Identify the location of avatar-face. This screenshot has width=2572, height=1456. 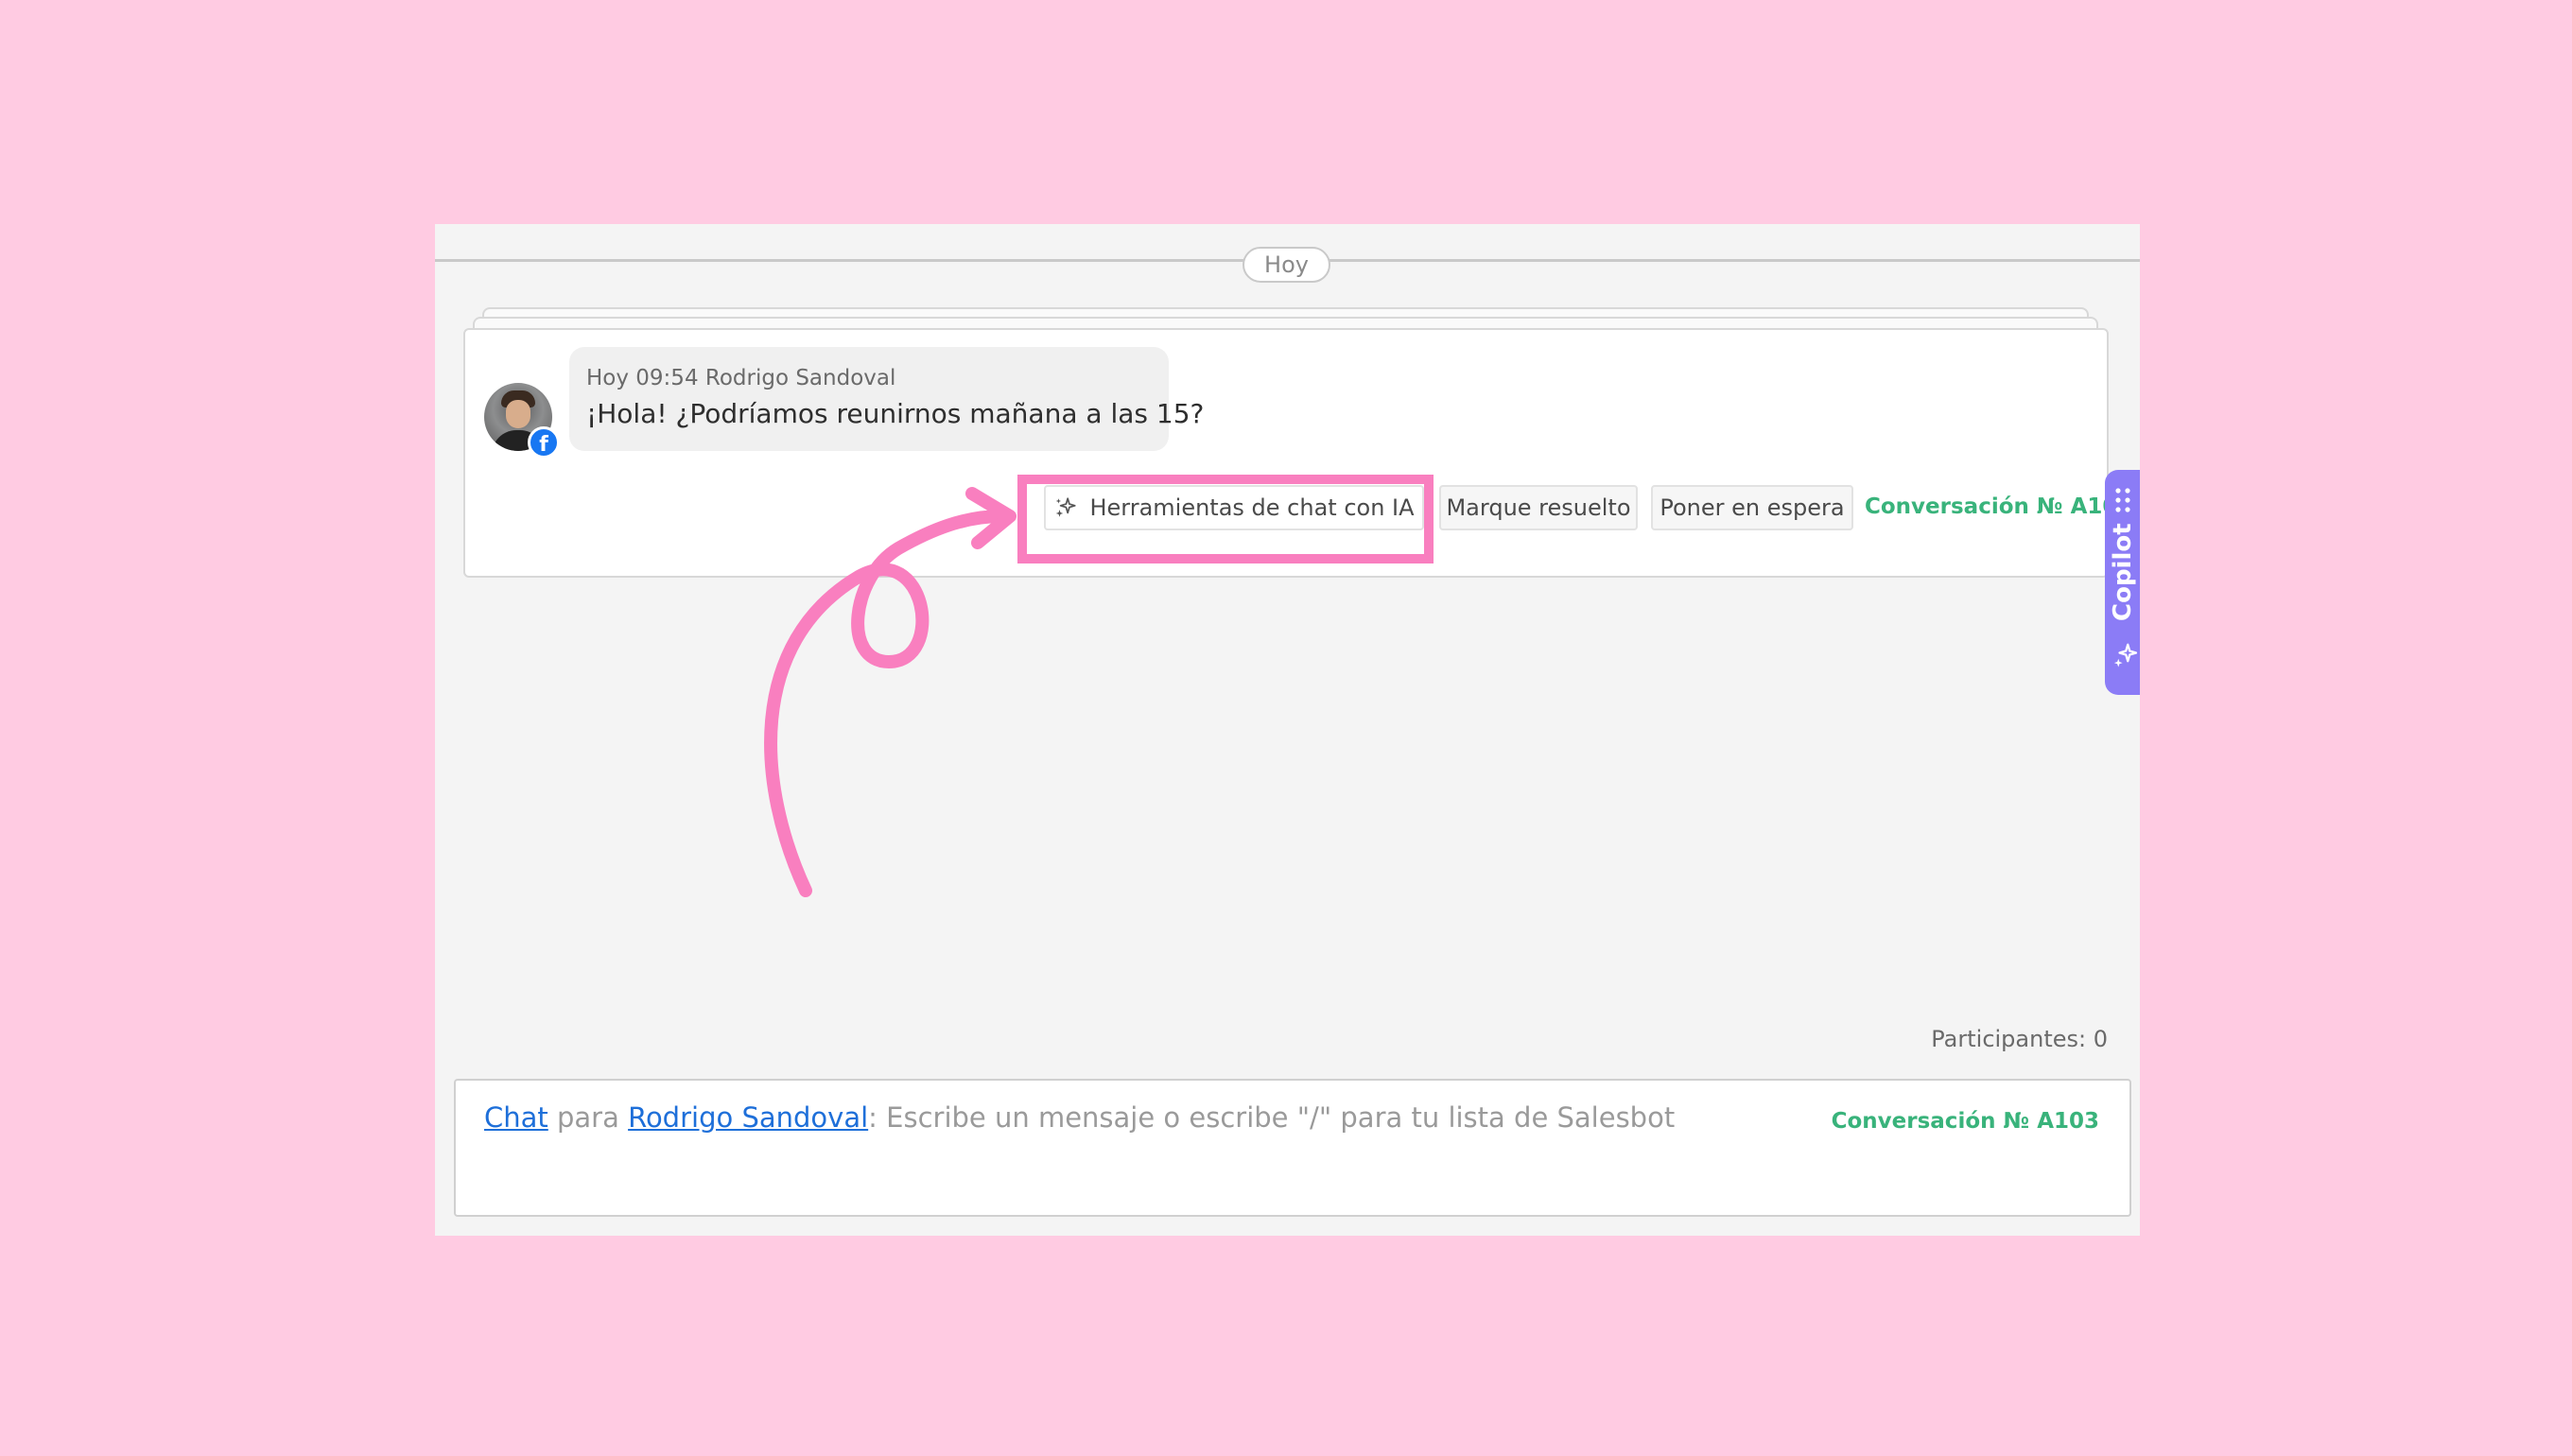
(518, 414).